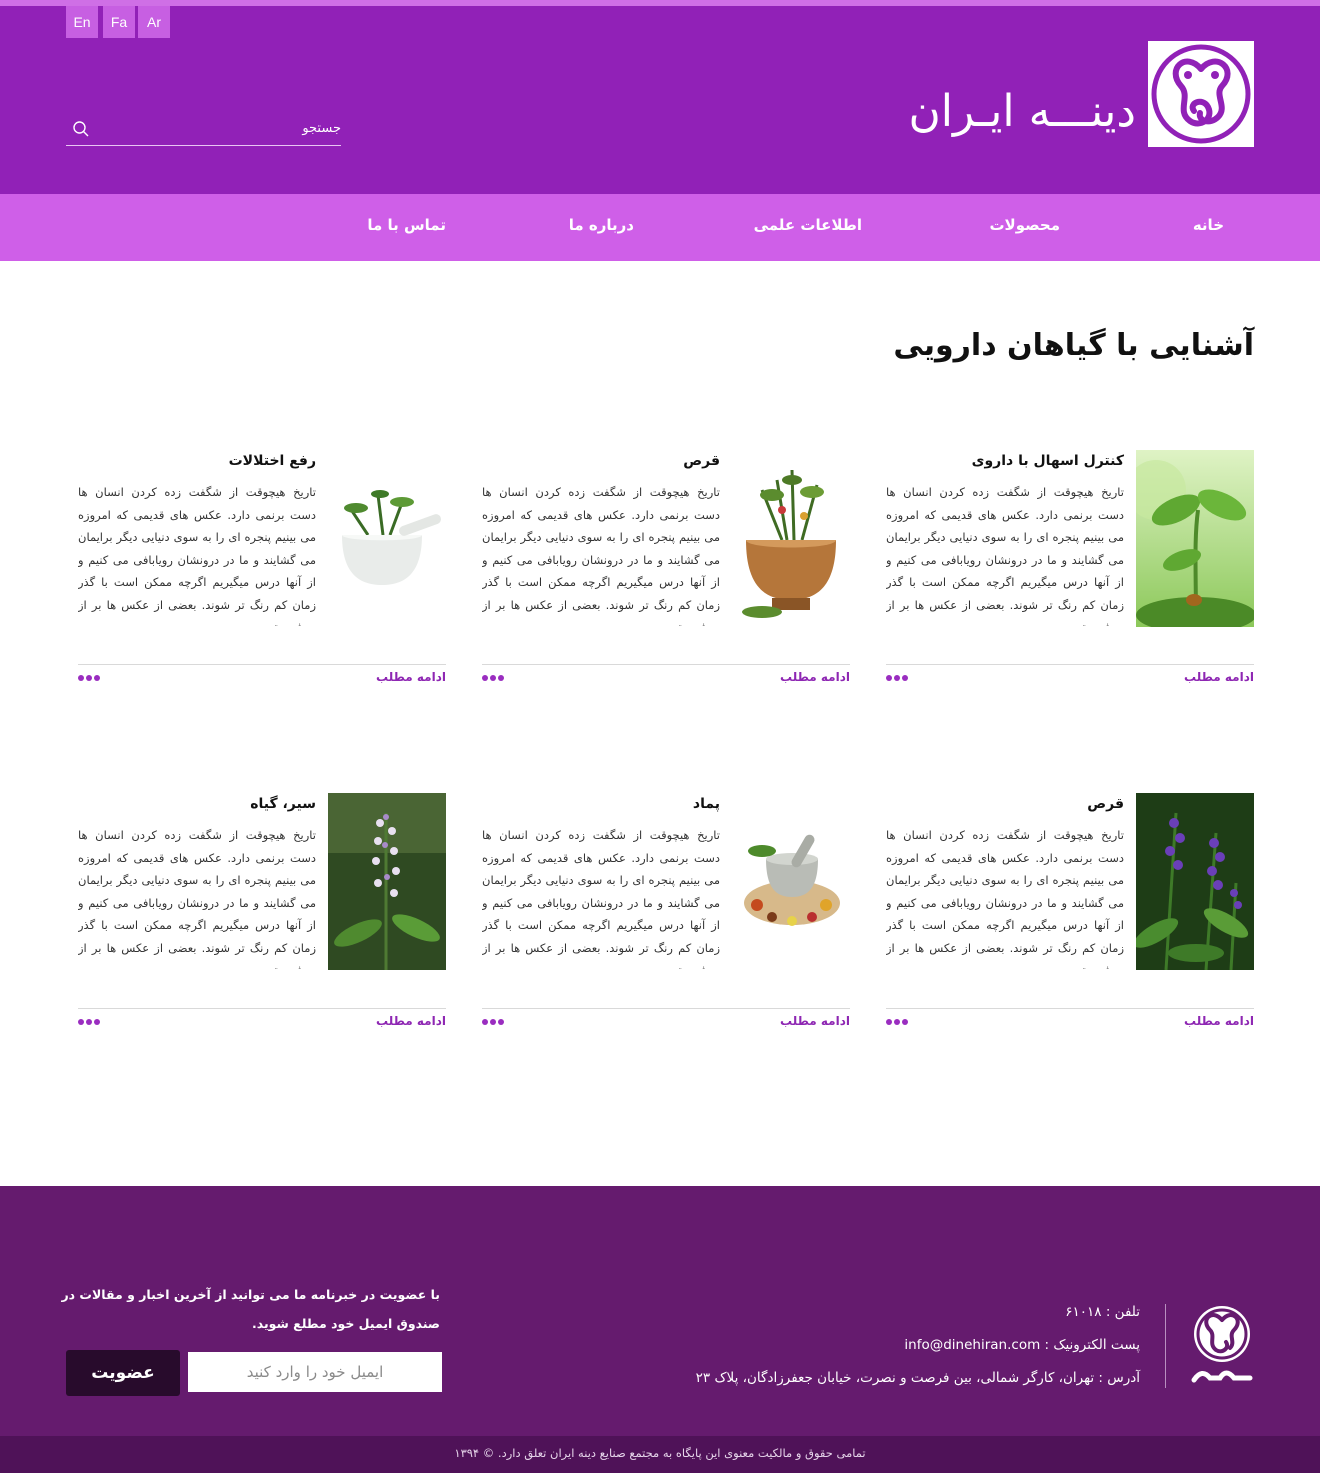  I want to click on footer-logo, so click(1222, 1345).